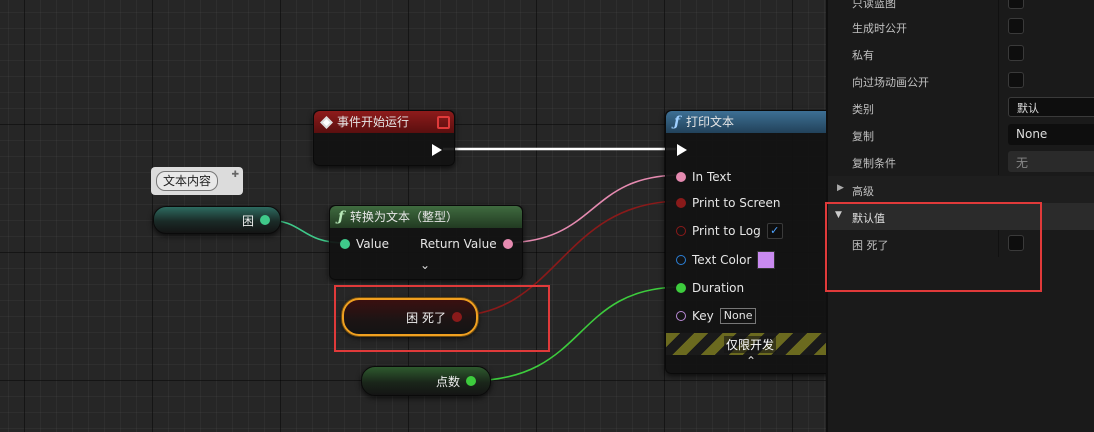 Image resolution: width=1094 pixels, height=432 pixels. I want to click on expose-cinematics-checkbox, so click(1016, 80).